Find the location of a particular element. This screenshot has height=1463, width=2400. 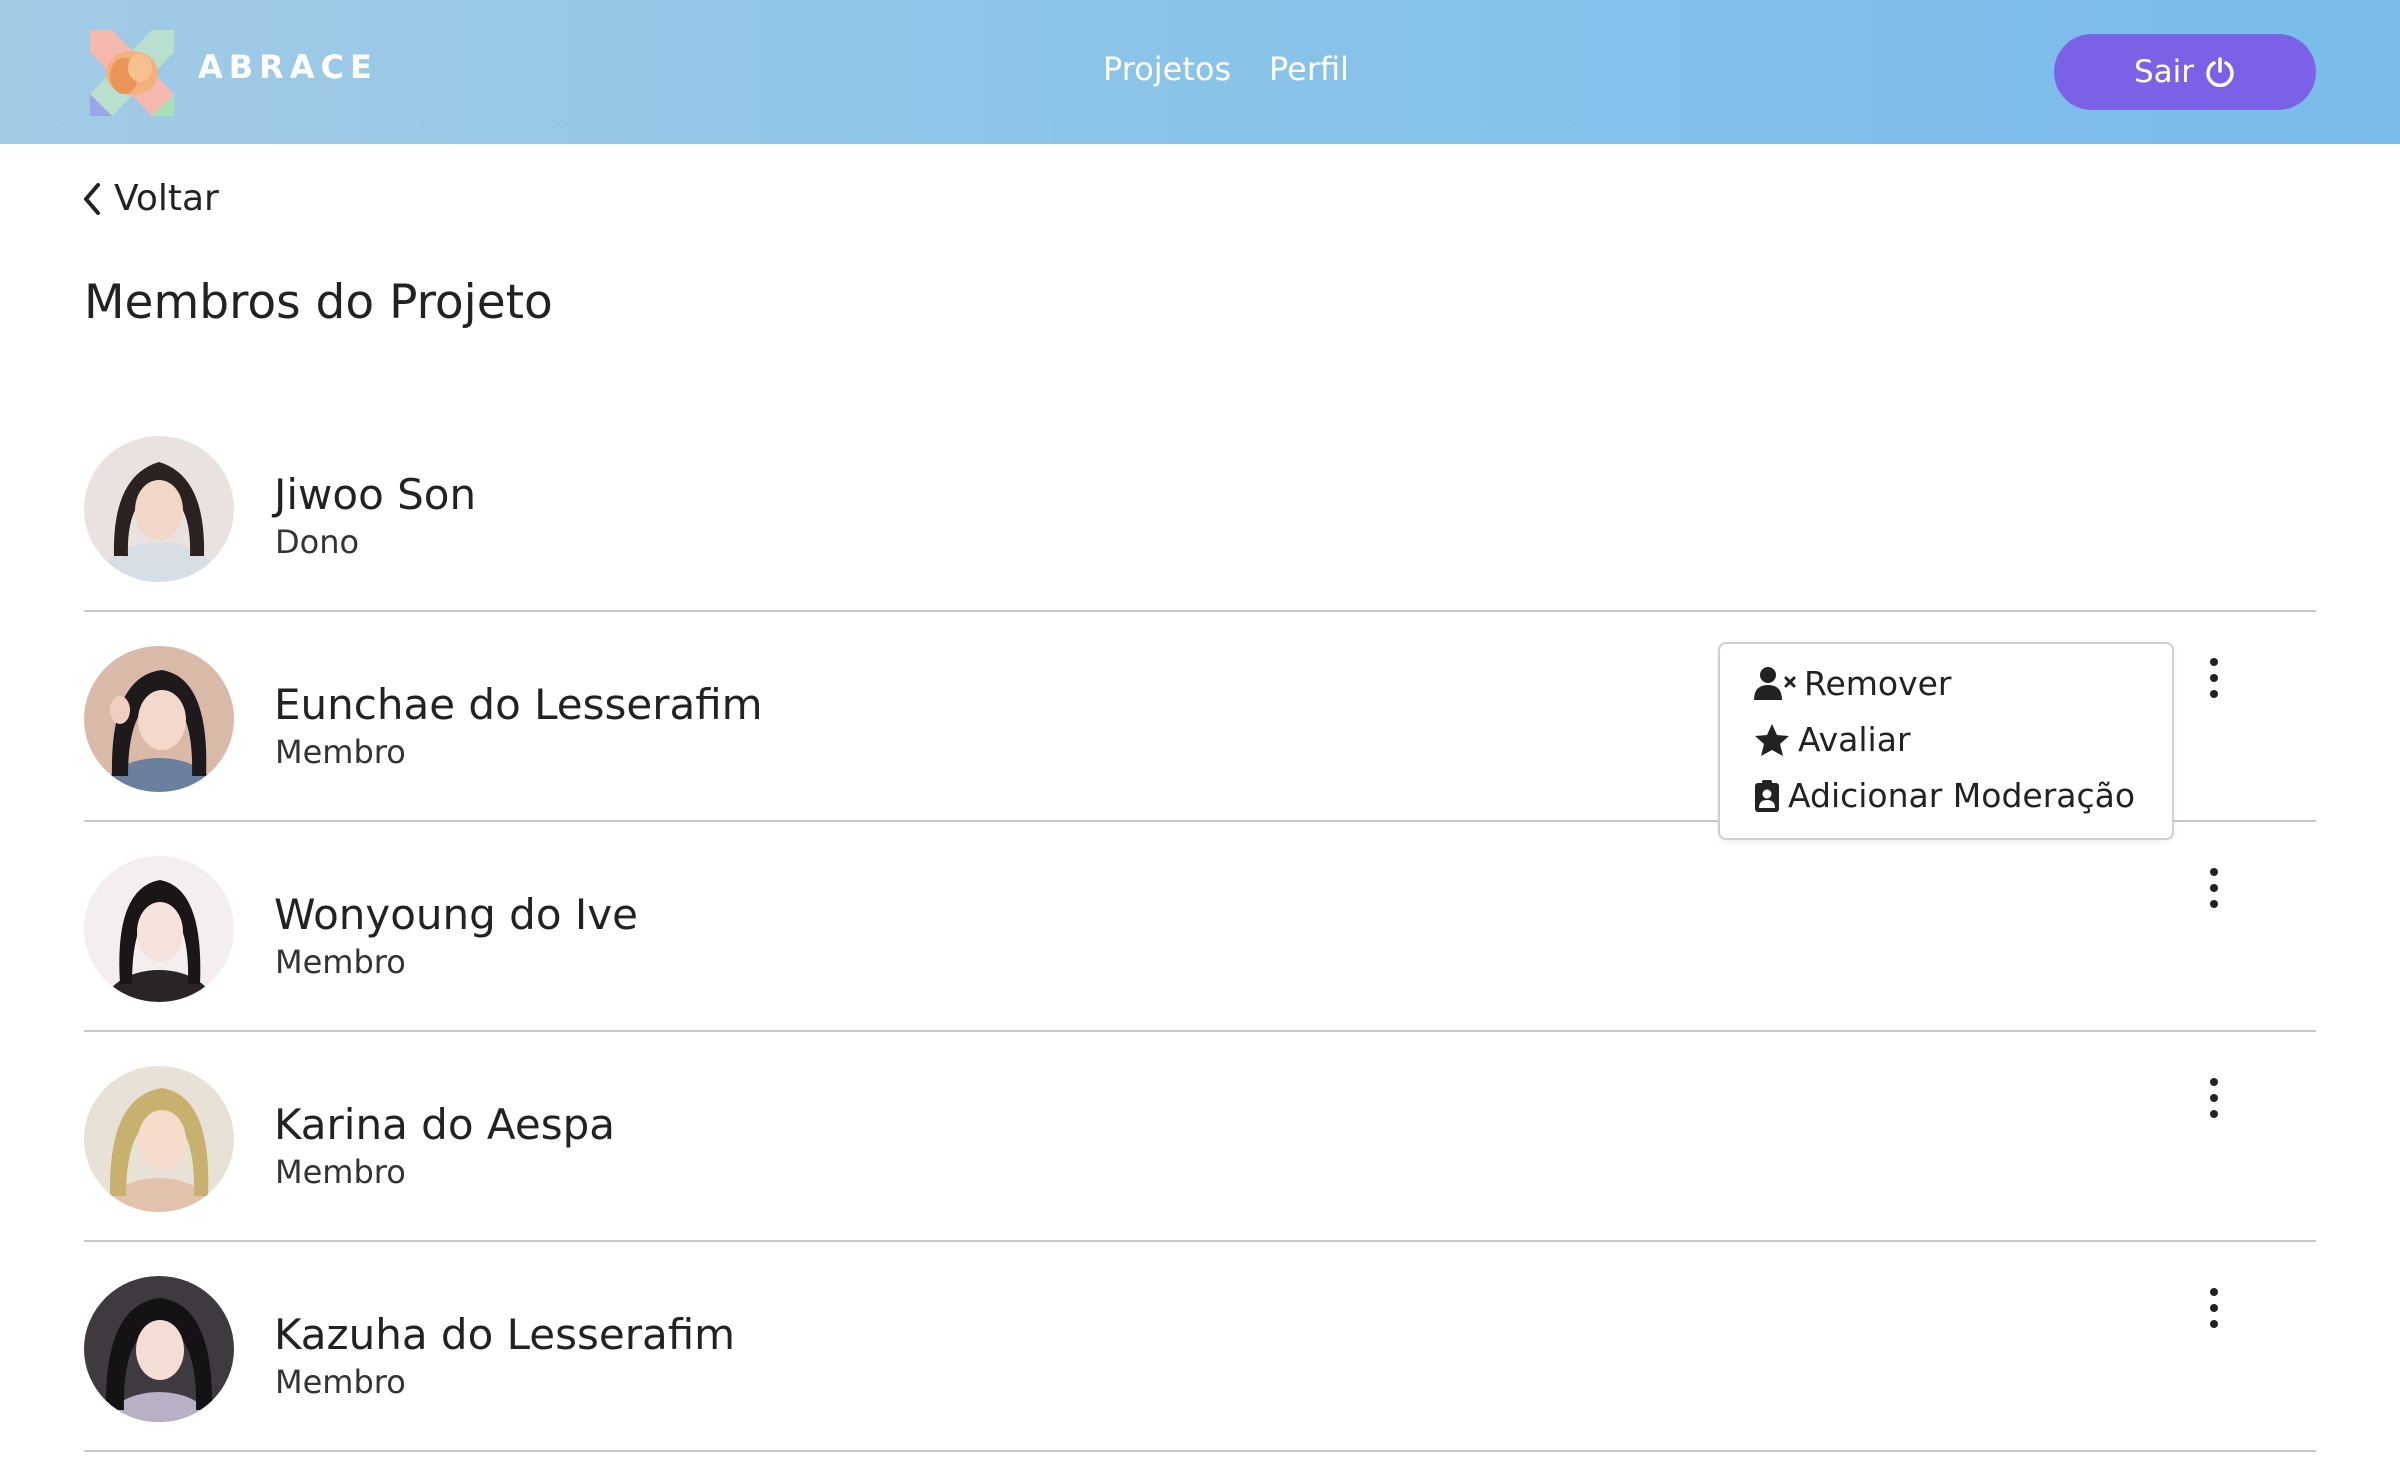

page-title: Membros do Projeto is located at coordinates (318, 302).